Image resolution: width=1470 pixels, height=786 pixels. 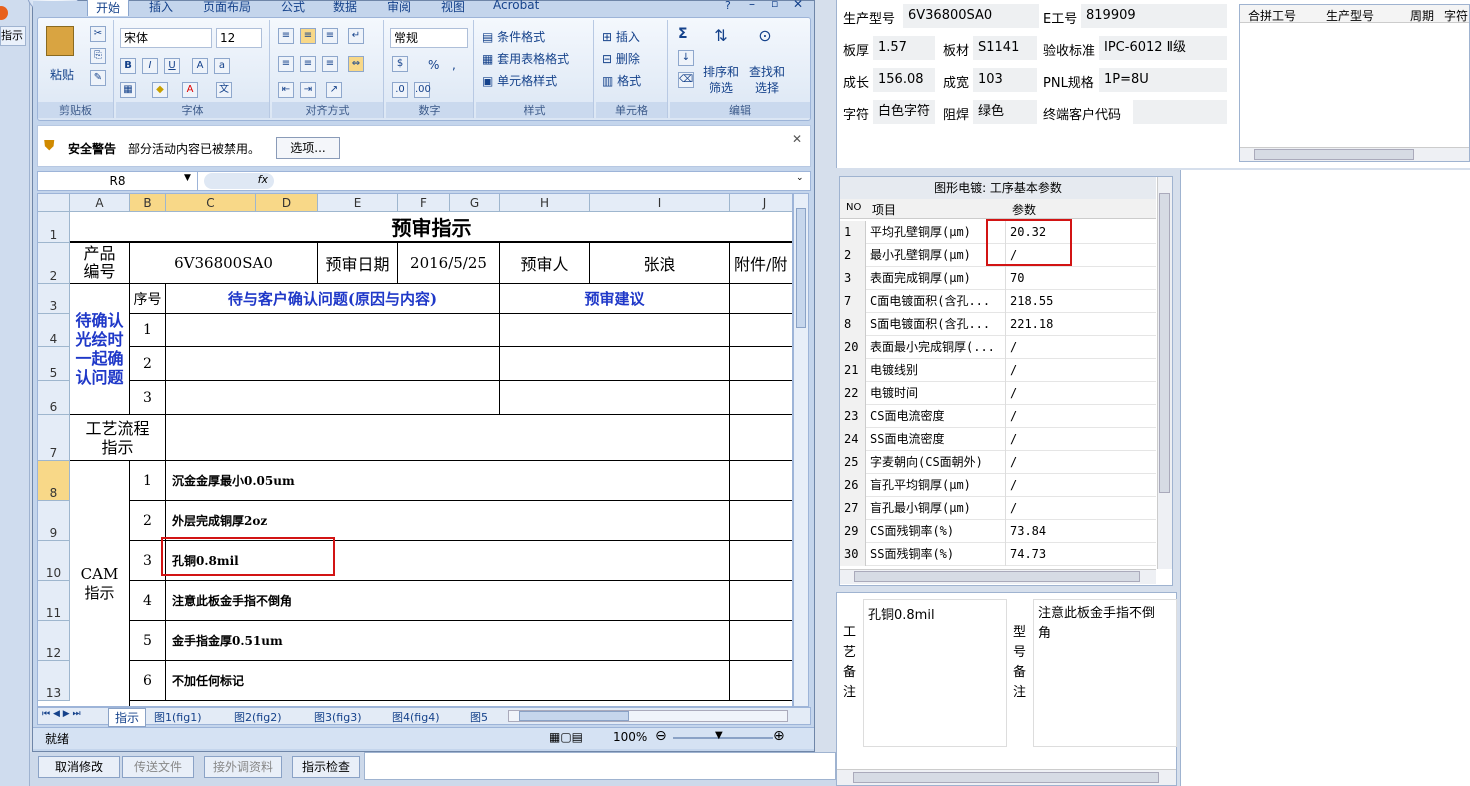 I want to click on zoom-slider, so click(x=723, y=738).